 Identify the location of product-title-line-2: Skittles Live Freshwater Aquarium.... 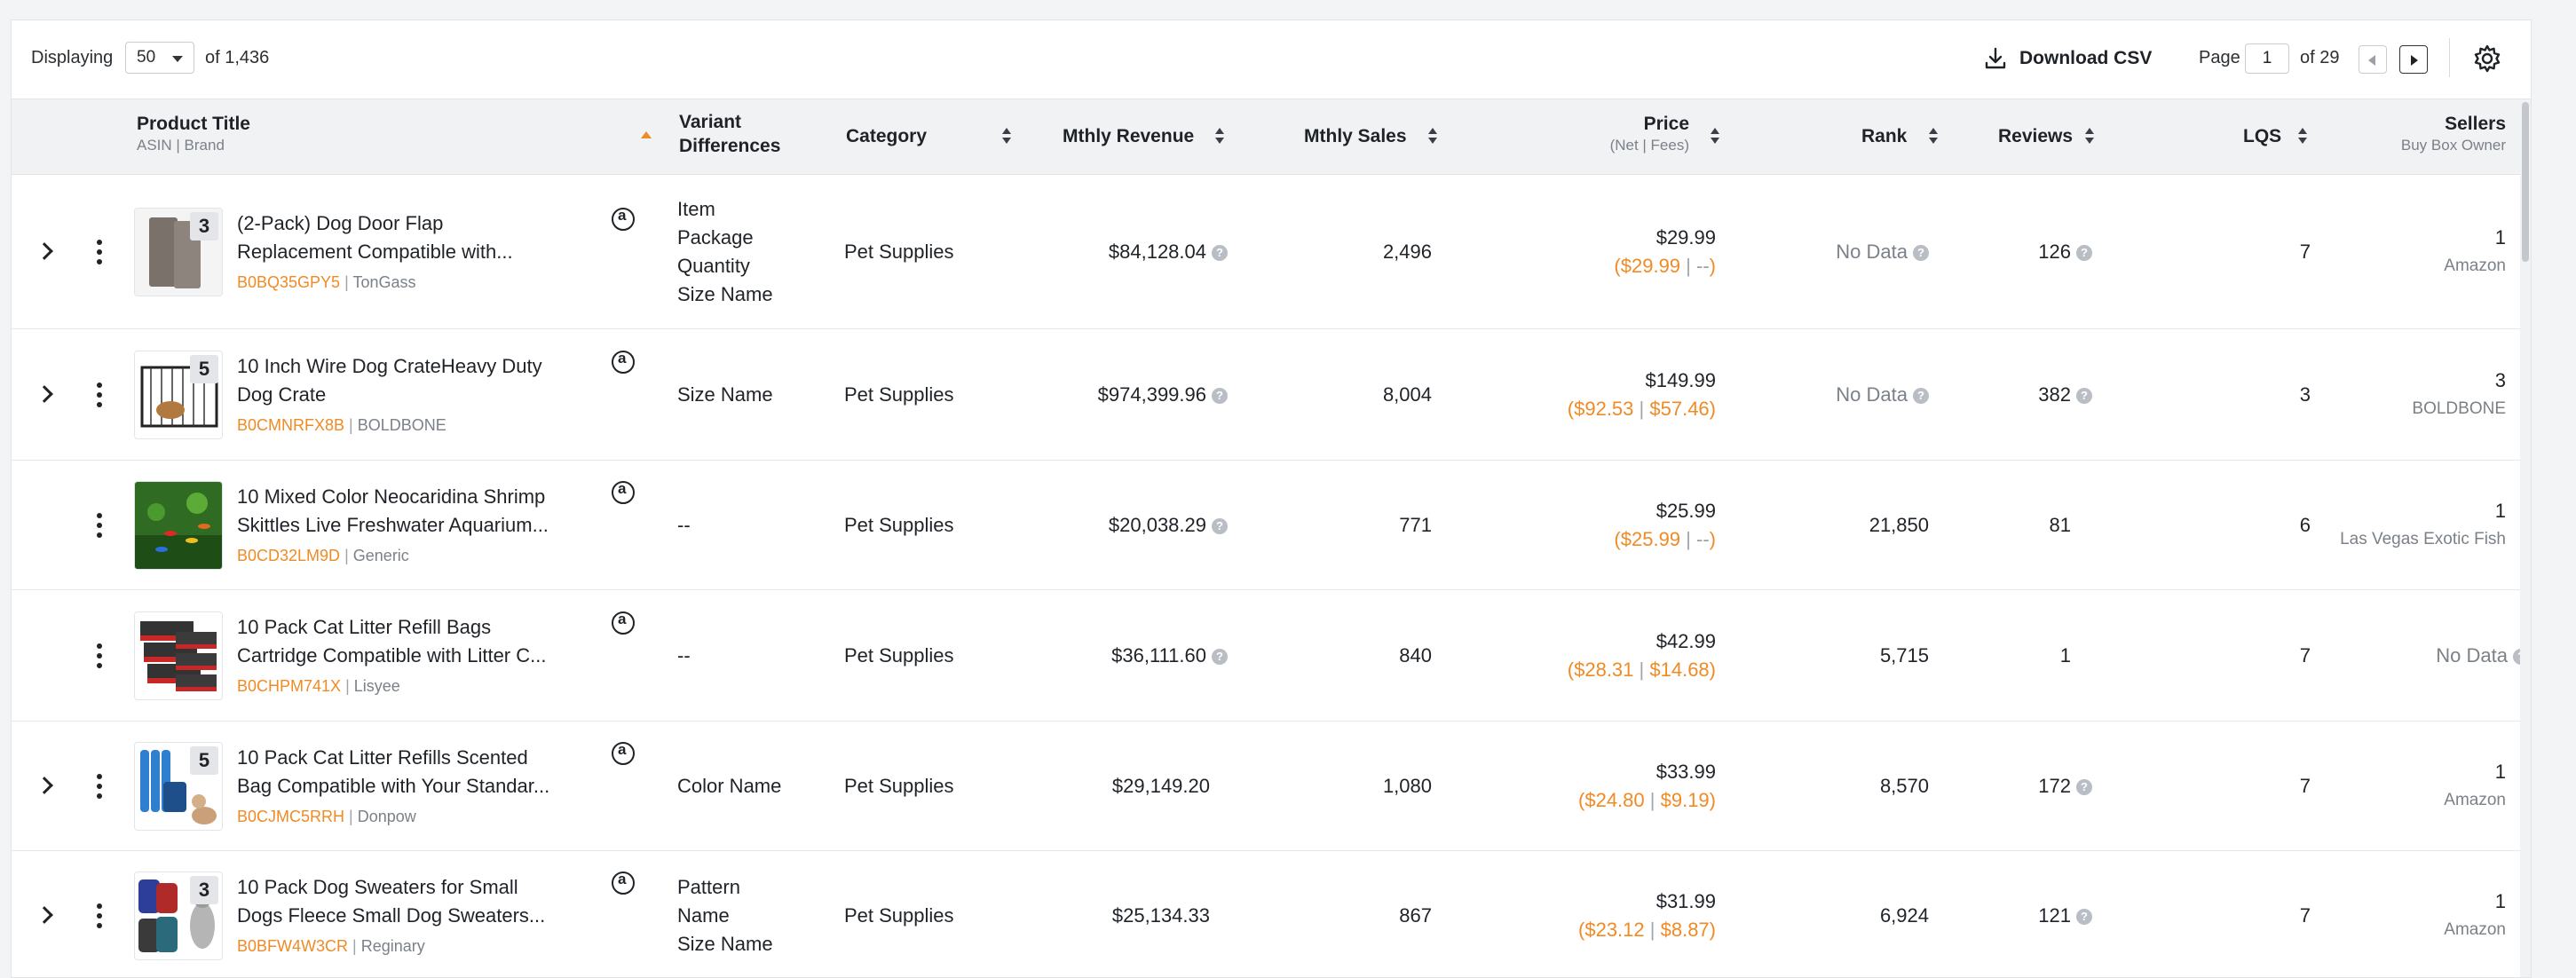
(432, 525).